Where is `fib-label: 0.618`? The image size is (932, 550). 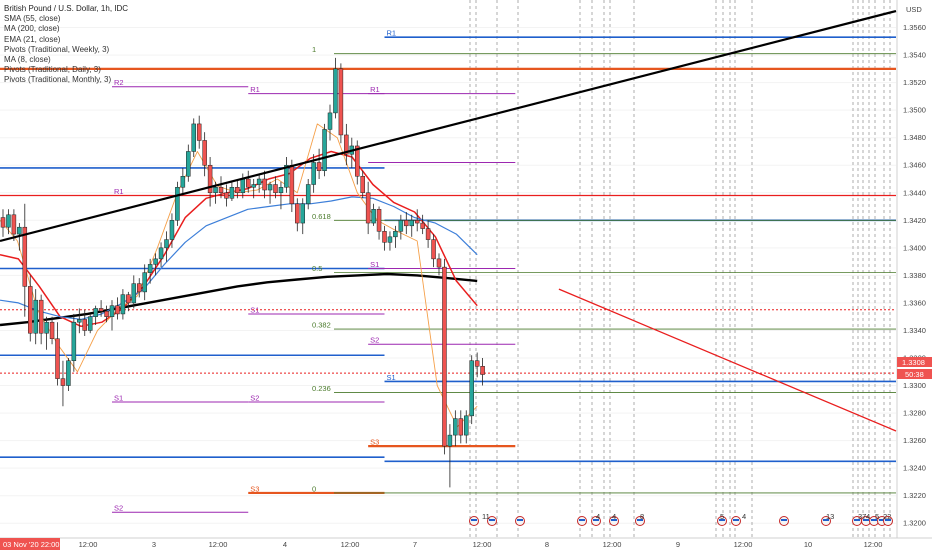 fib-label: 0.618 is located at coordinates (321, 216).